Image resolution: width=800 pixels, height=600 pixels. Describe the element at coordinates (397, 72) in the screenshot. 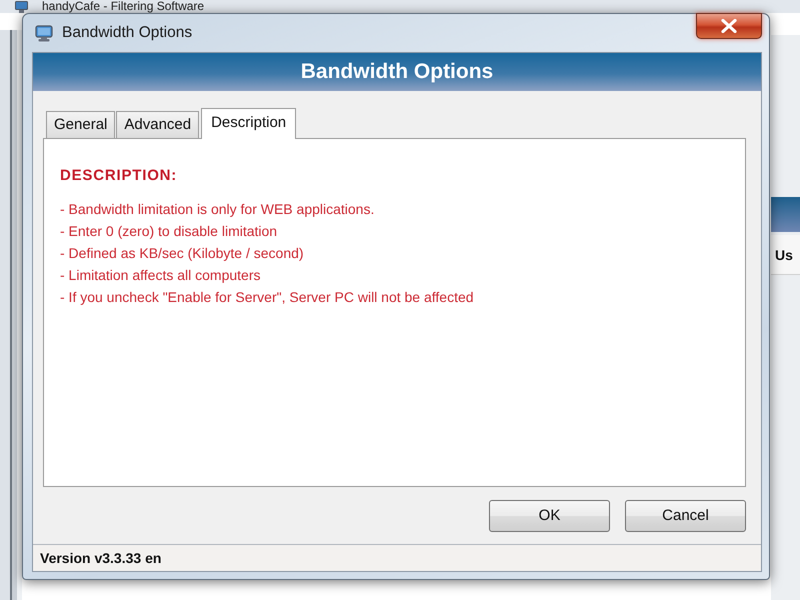

I see `dialog-header: Bandwidth Options` at that location.